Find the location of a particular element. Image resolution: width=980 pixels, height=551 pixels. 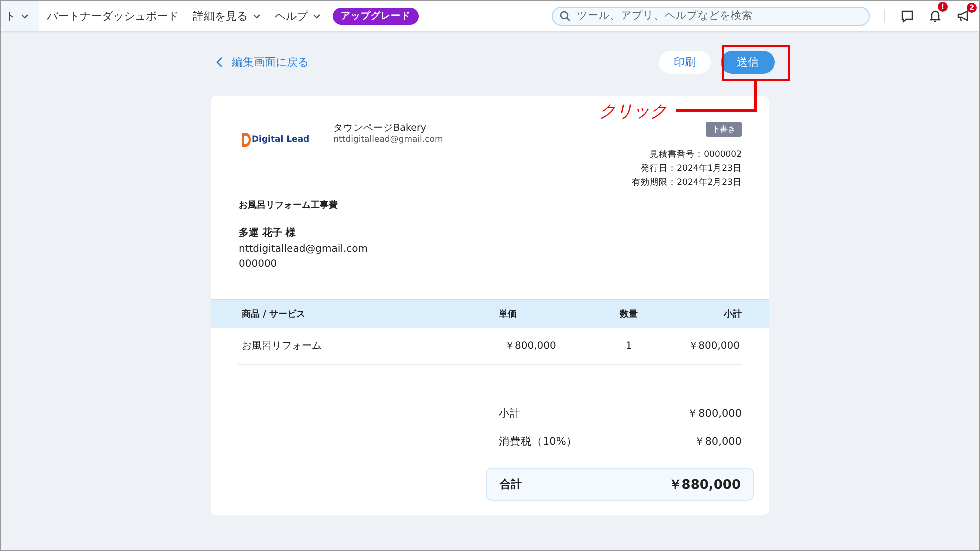

company-name: タウンページBakery is located at coordinates (381, 128).